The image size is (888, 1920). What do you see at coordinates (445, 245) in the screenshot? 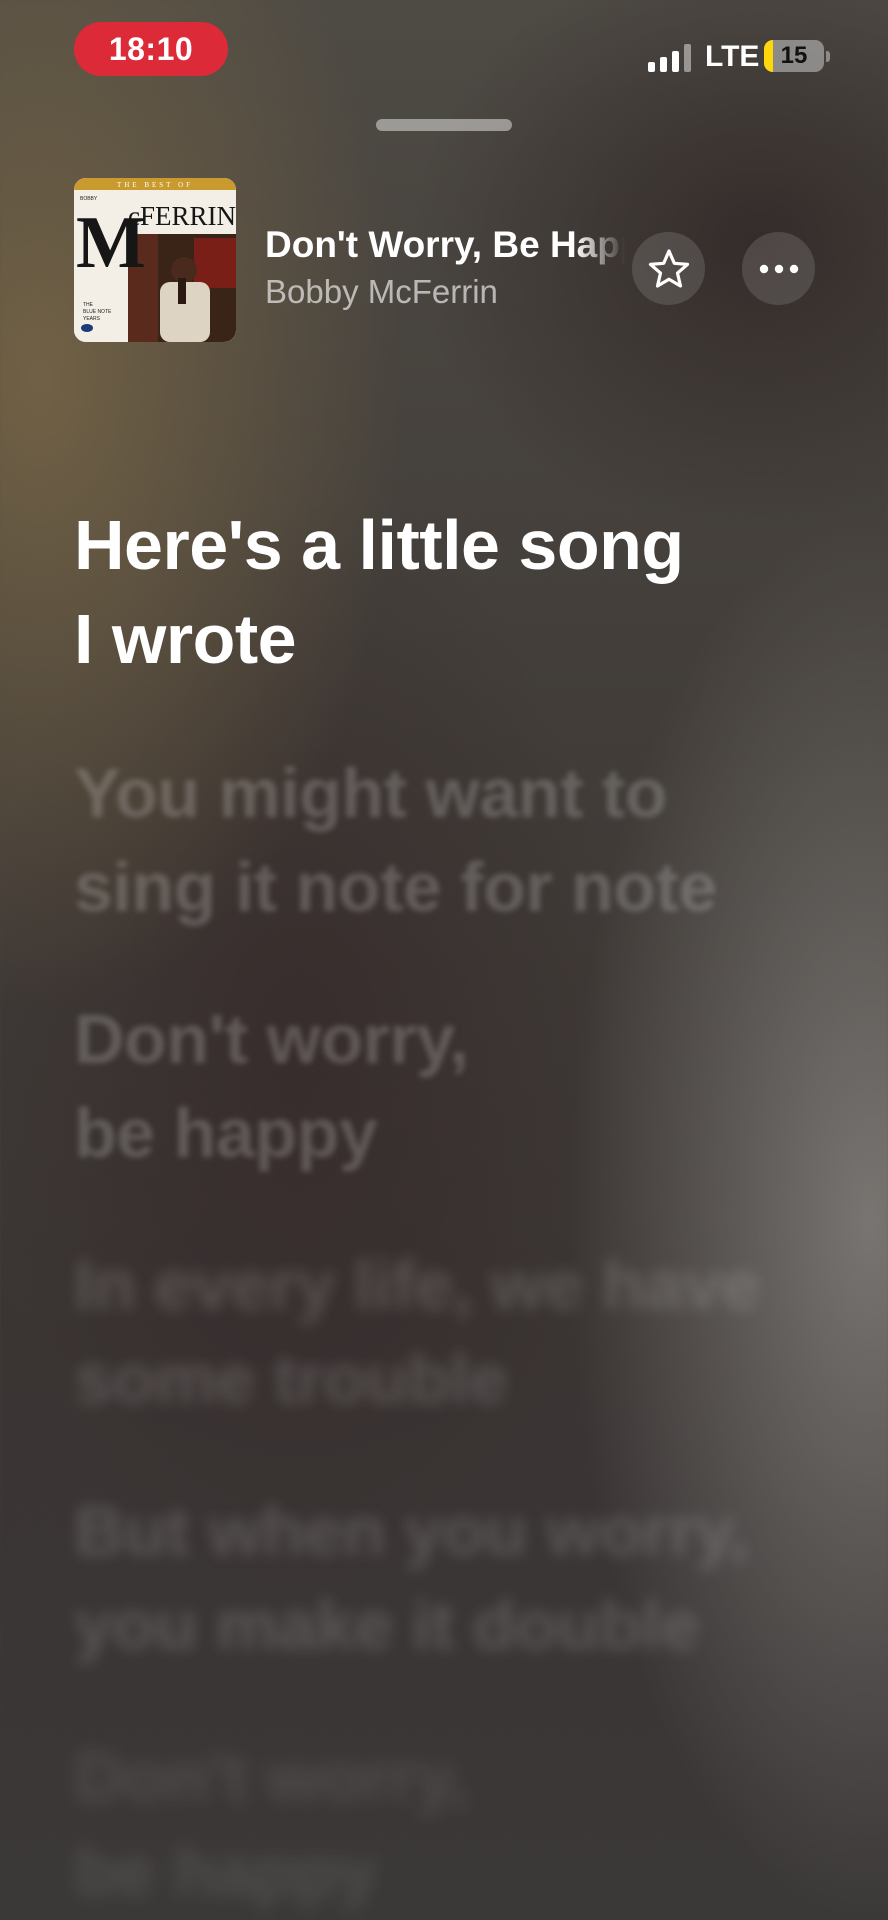
I see `song-title: Don't Worry, Be Happy` at bounding box center [445, 245].